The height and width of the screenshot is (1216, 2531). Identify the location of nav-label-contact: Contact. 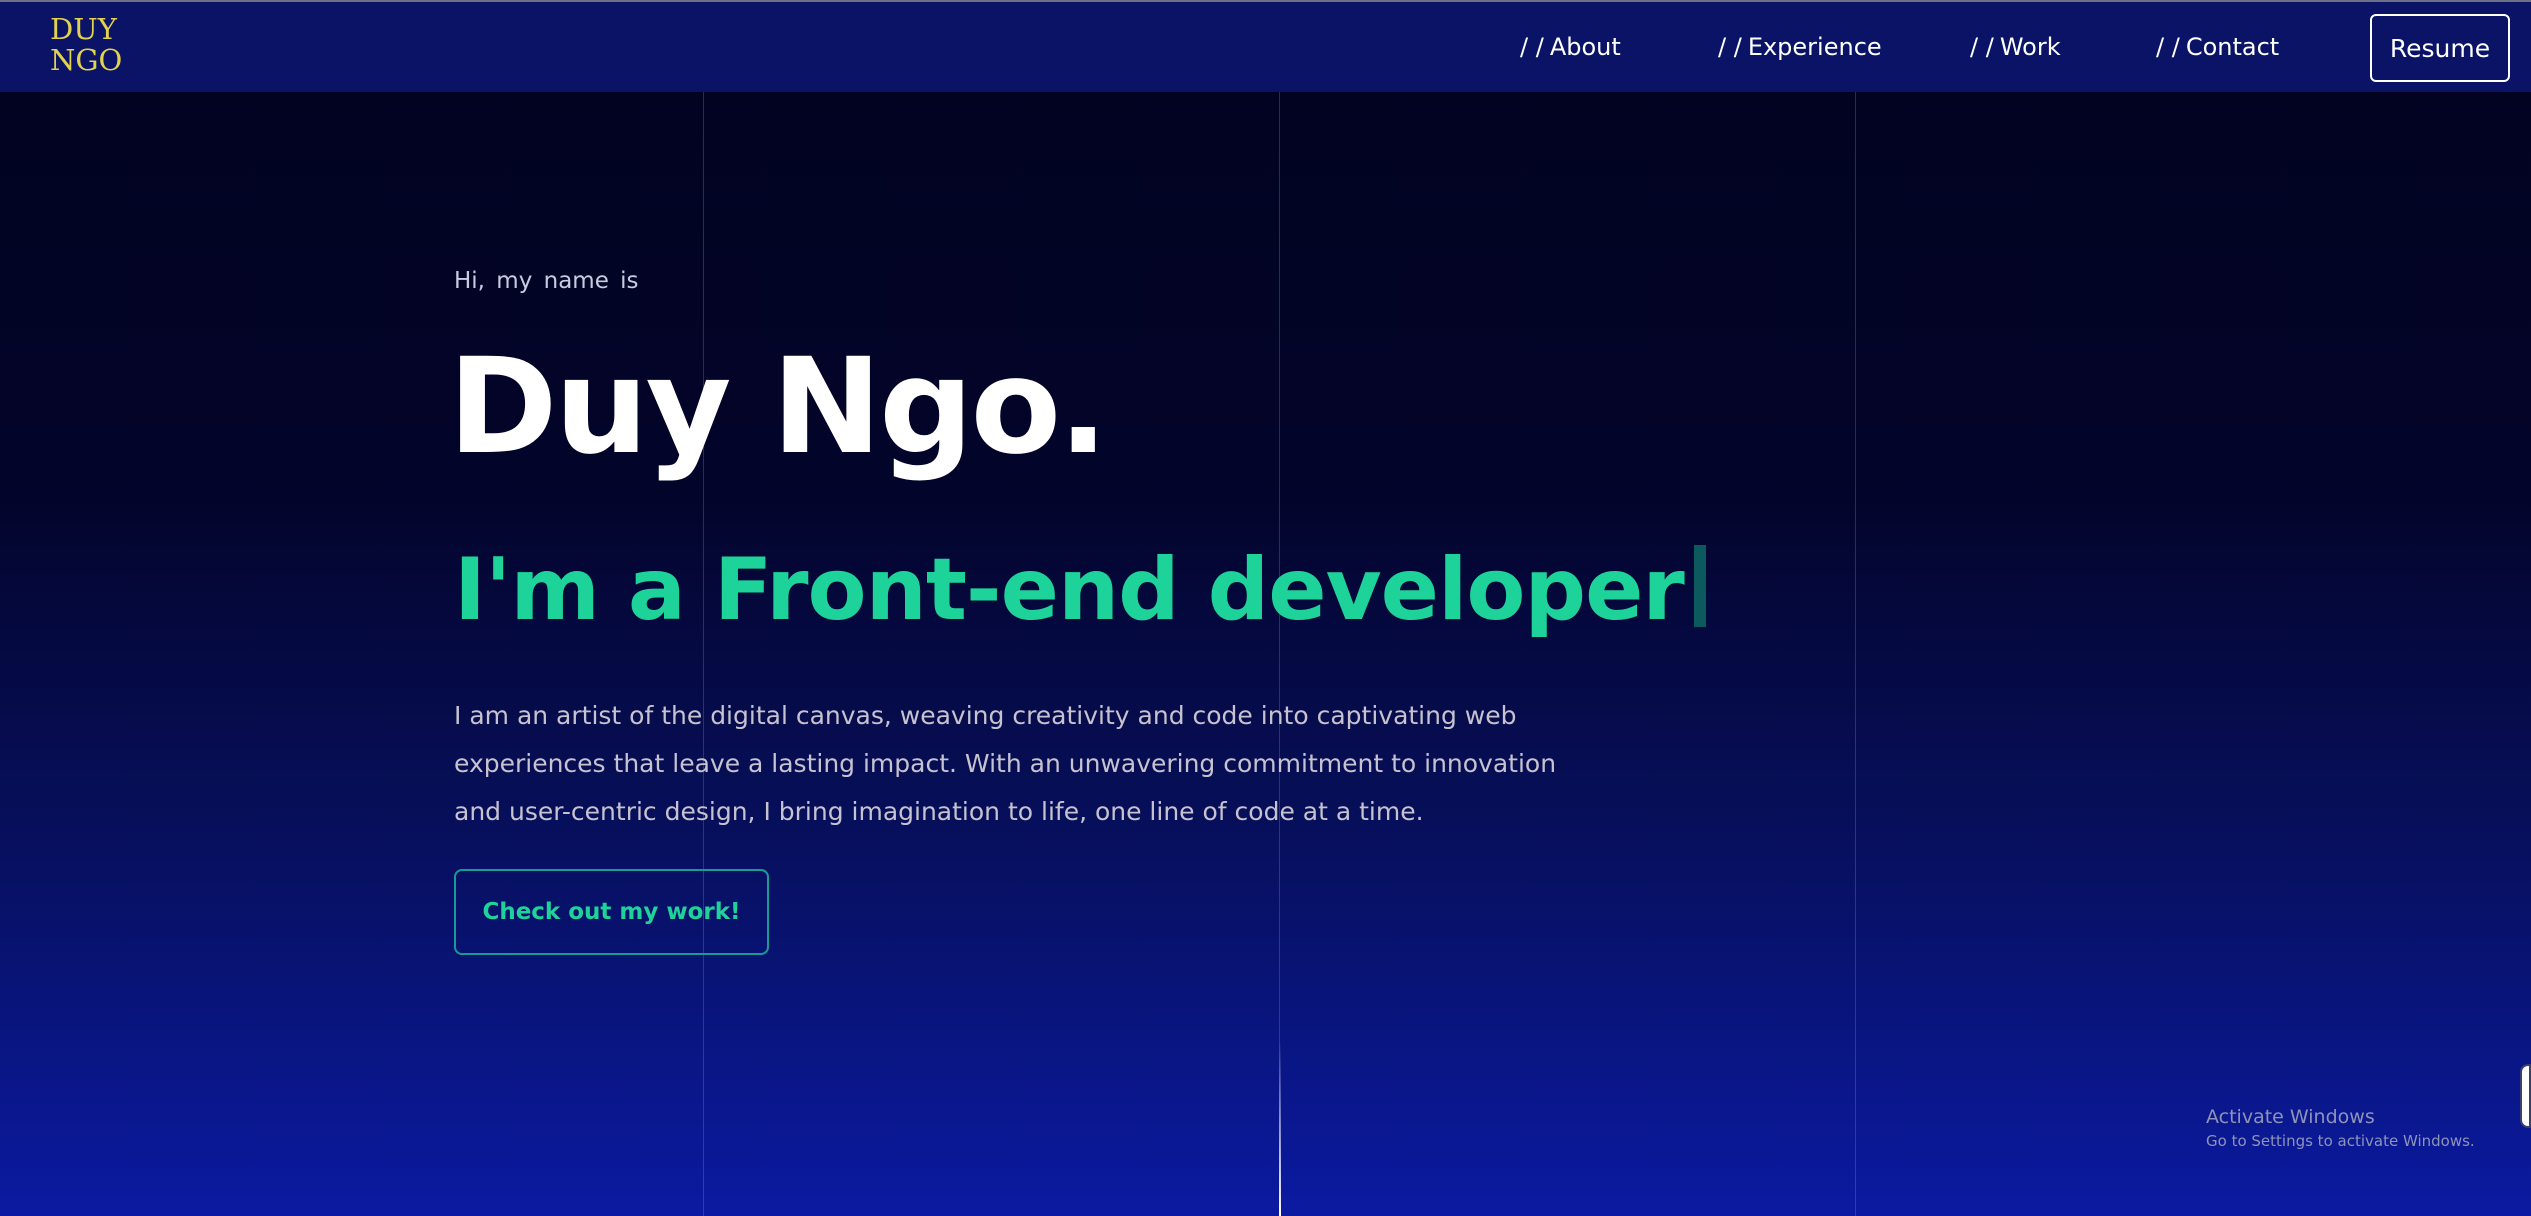
(2232, 47).